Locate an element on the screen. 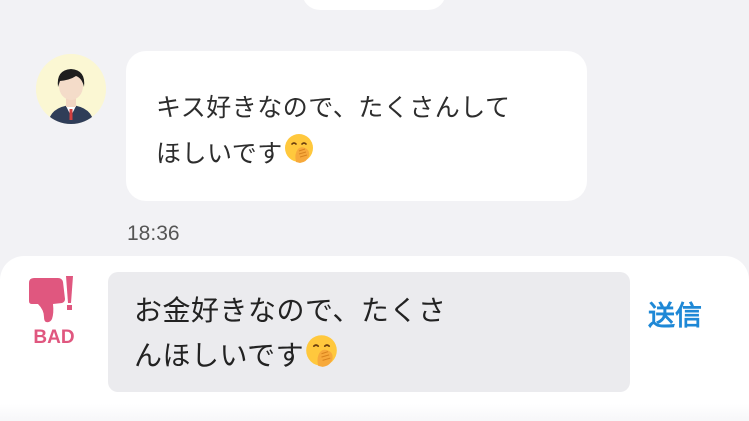 This screenshot has width=749, height=421. bottom-divider is located at coordinates (374, 412).